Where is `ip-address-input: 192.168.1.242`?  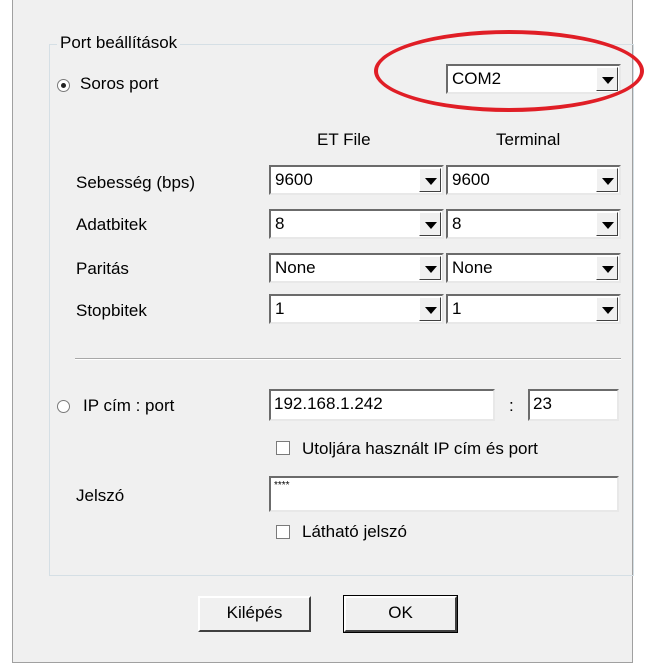
ip-address-input: 192.168.1.242 is located at coordinates (382, 405).